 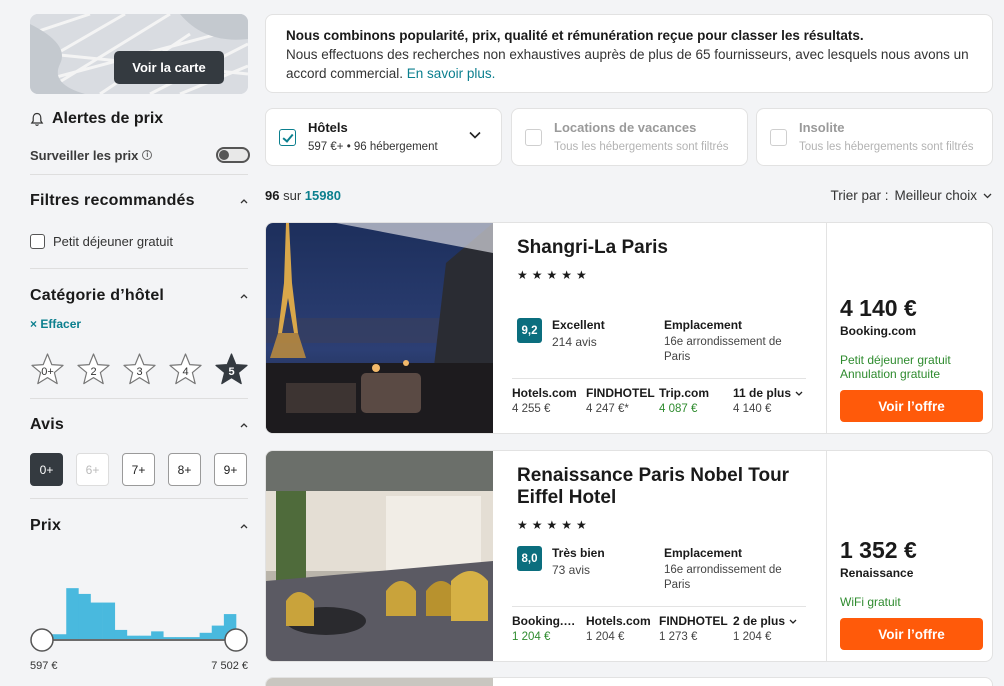 What do you see at coordinates (303, 195) in the screenshot?
I see `results-count: 96 sur 15980` at bounding box center [303, 195].